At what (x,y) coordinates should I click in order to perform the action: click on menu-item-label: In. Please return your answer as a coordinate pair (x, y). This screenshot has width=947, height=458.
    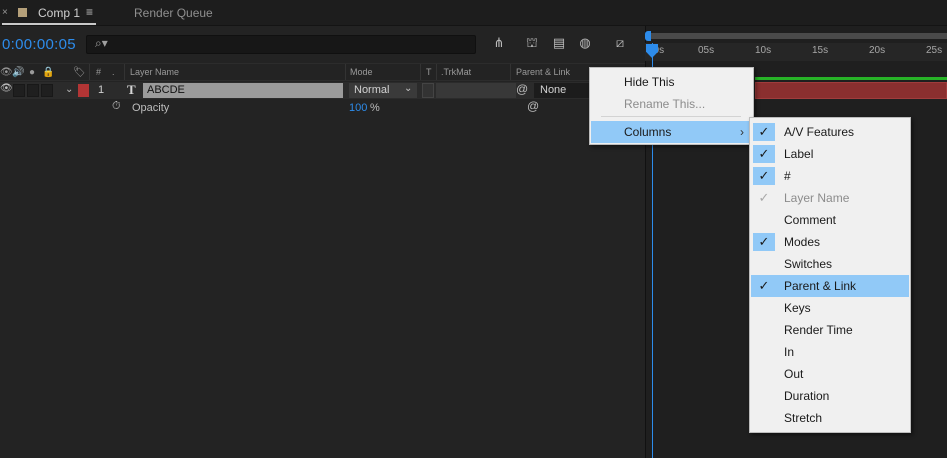
    Looking at the image, I should click on (789, 352).